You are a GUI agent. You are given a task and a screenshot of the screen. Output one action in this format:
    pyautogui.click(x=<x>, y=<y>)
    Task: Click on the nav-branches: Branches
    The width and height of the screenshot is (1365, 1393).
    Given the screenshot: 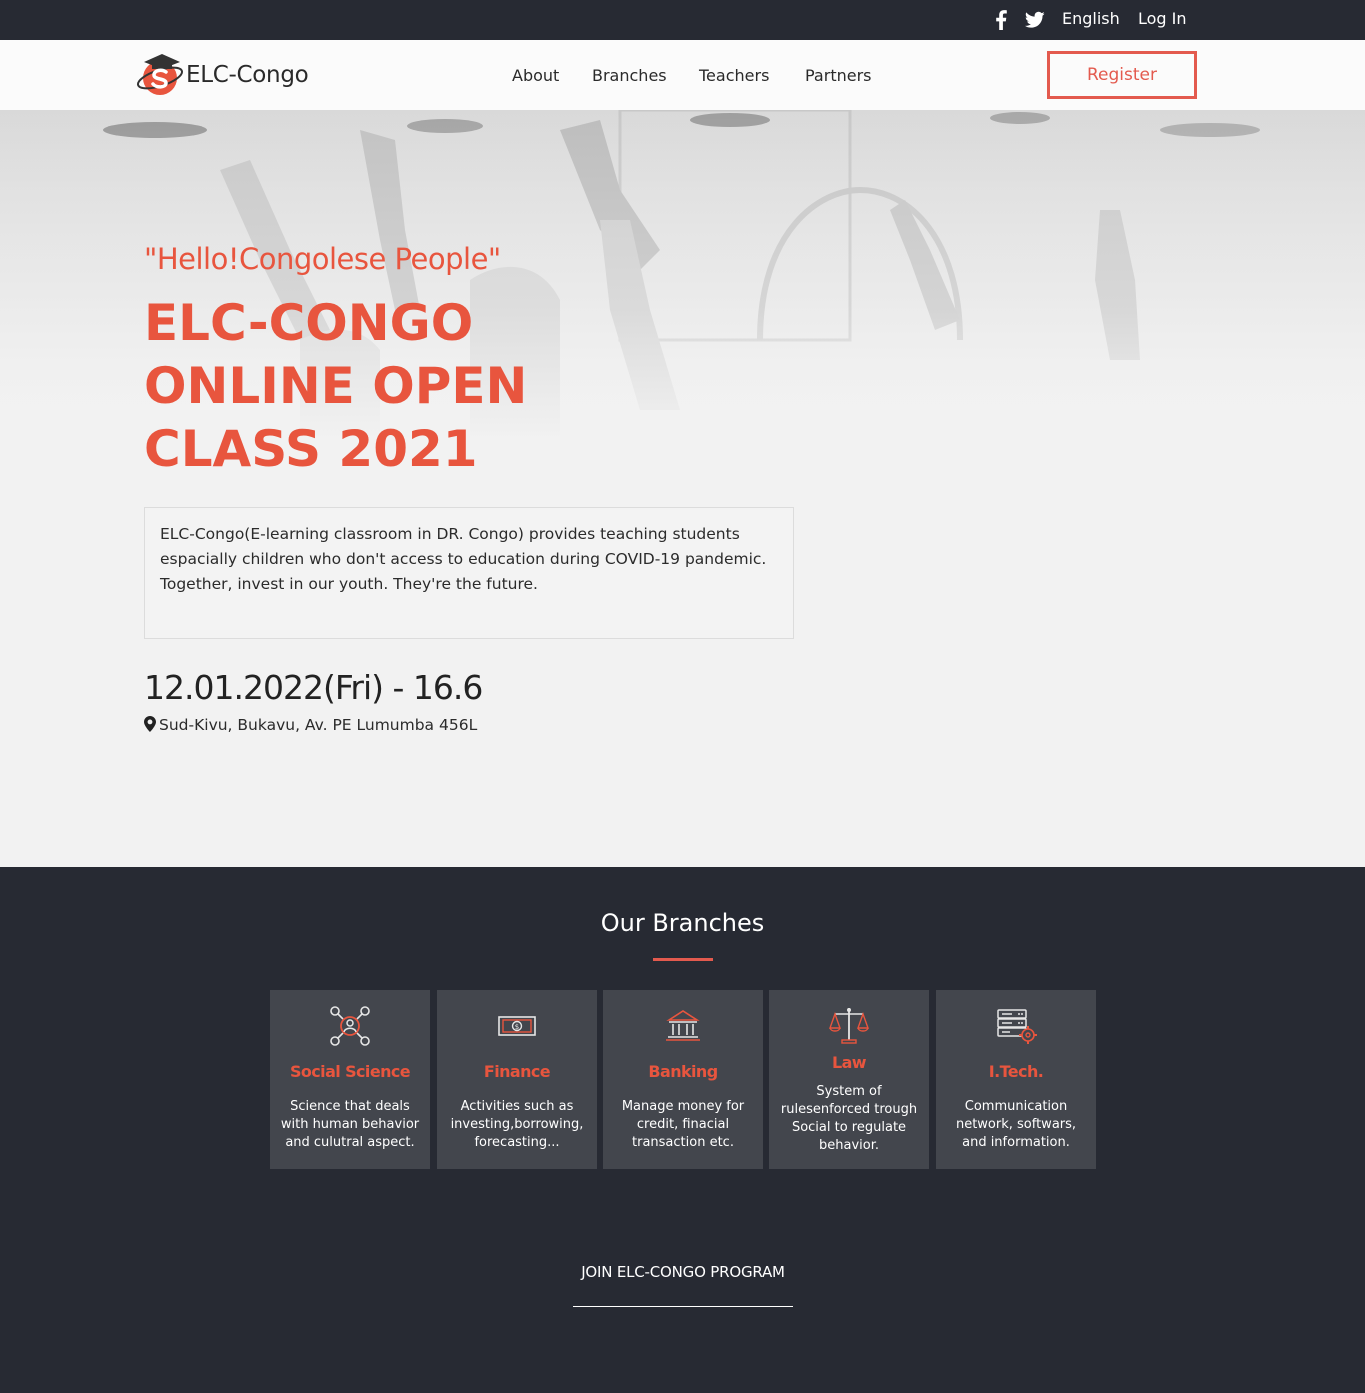 What is the action you would take?
    pyautogui.click(x=629, y=75)
    